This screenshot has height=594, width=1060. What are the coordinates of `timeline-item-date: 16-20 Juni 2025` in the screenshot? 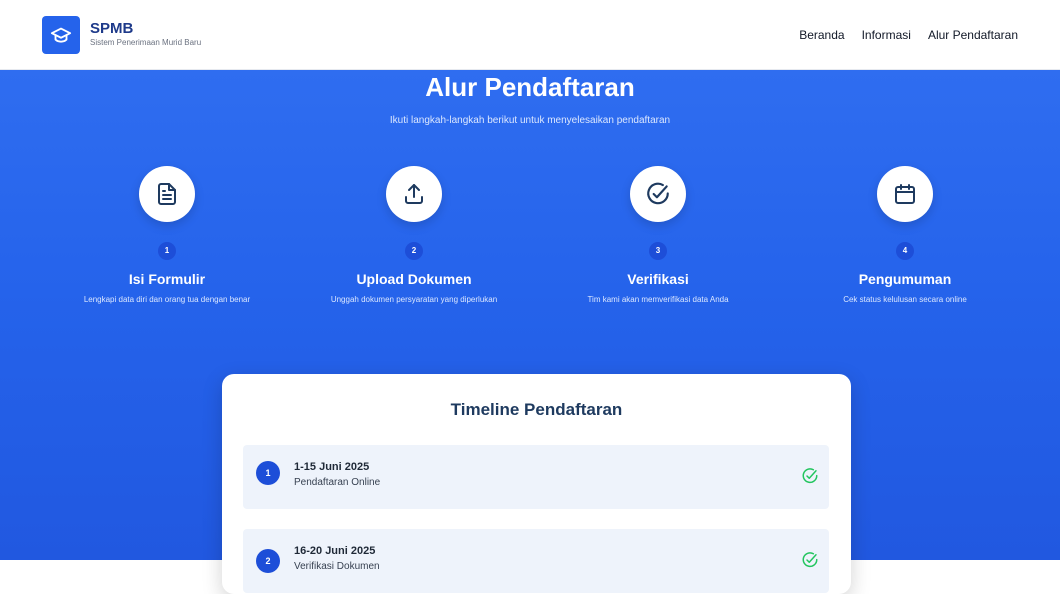 It's located at (335, 551).